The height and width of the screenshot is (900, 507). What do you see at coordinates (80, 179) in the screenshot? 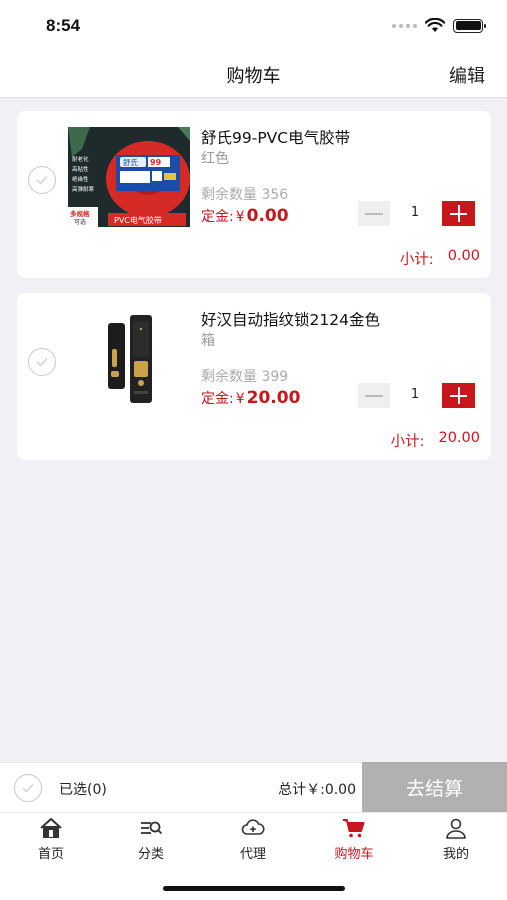
I see `tape-feature-3: 绝缘性` at bounding box center [80, 179].